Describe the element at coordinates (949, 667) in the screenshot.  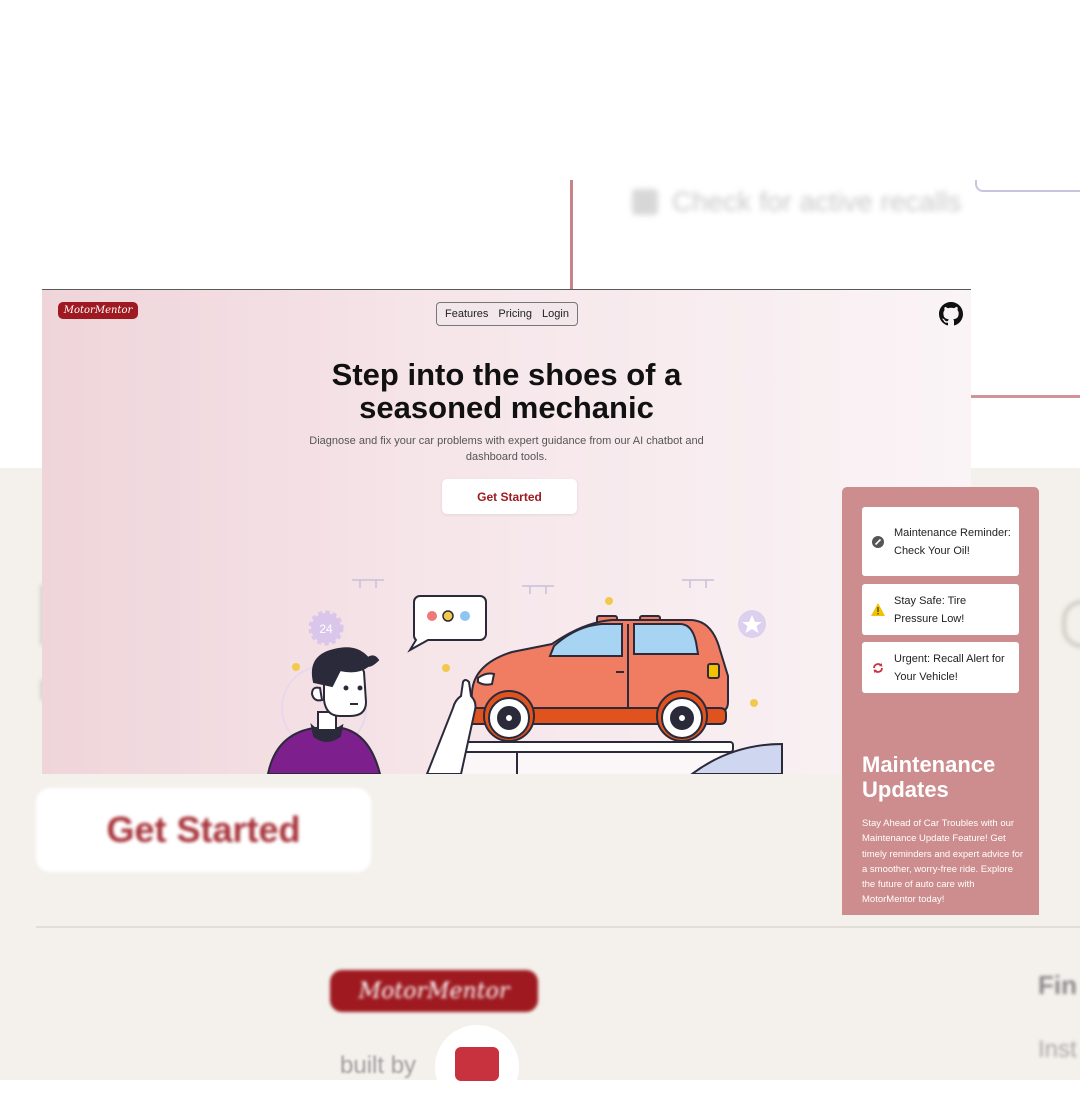
I see `notification-text: Urgent: Recall Alert for Your Vehicle!` at that location.